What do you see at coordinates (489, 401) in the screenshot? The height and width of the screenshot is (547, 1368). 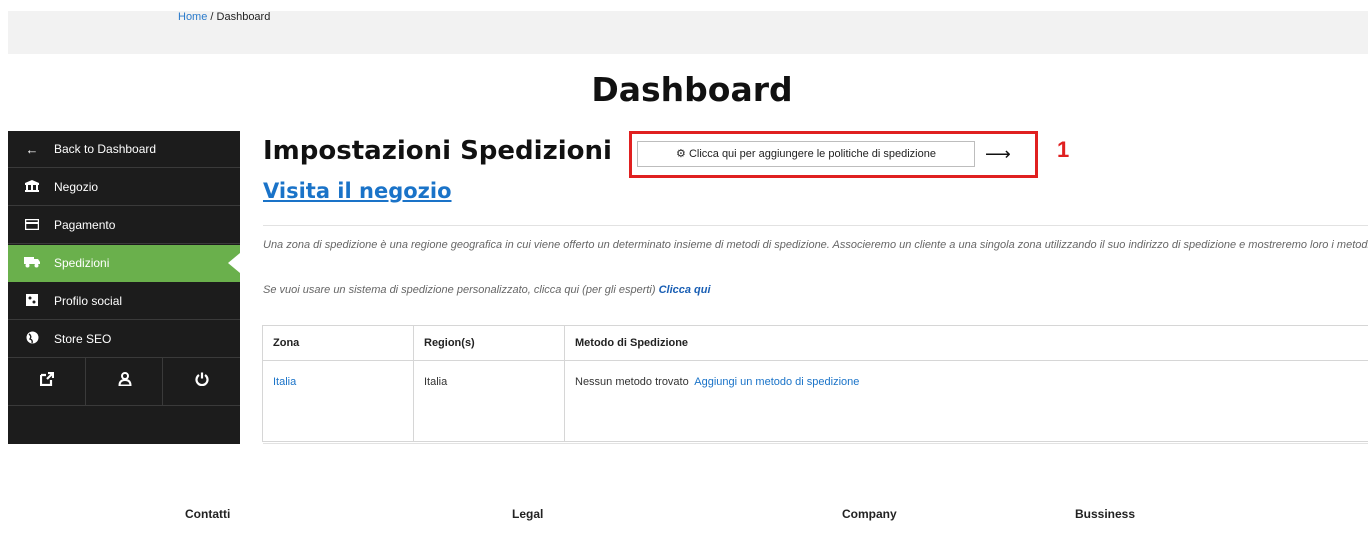 I see `region-cell: Italia` at bounding box center [489, 401].